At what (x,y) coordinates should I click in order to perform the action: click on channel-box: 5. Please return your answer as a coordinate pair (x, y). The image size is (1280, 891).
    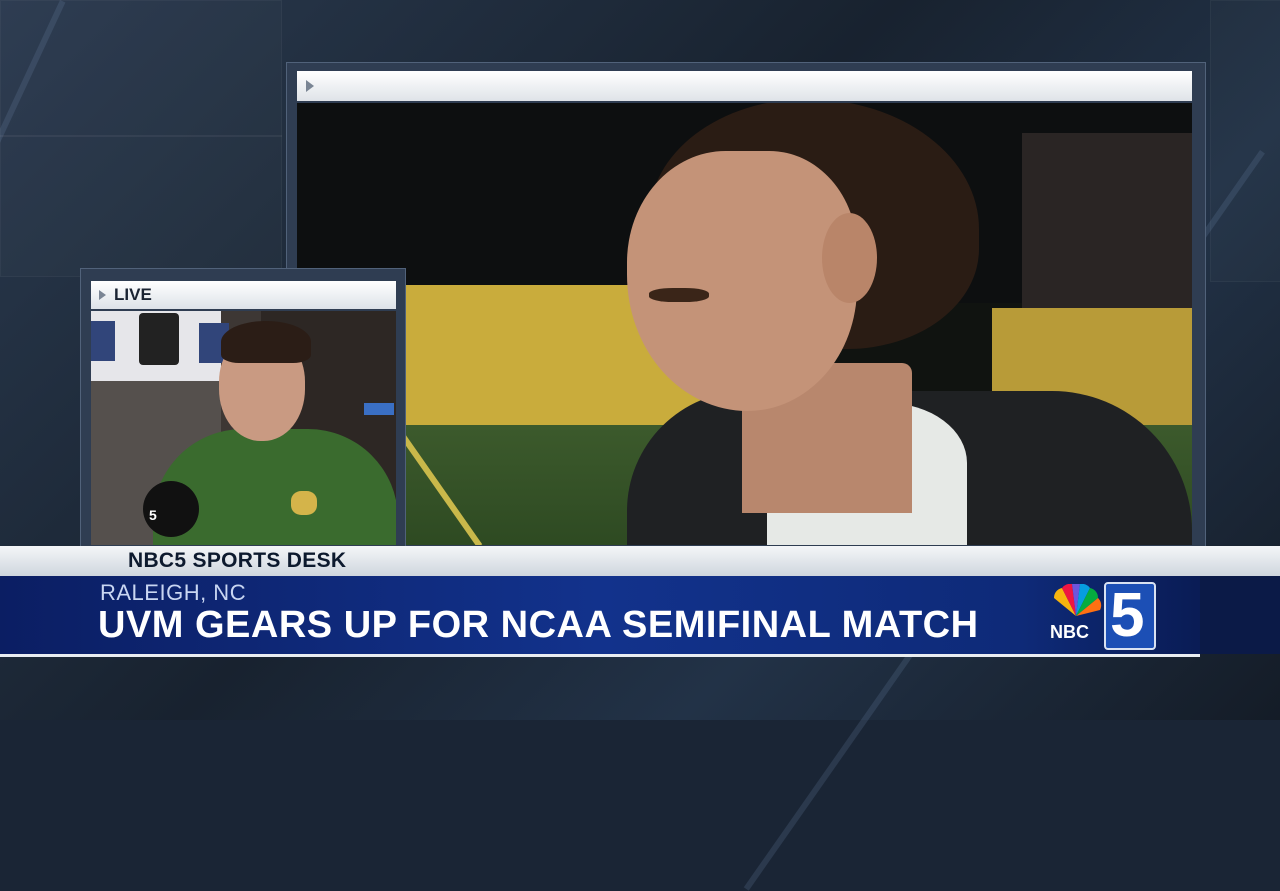
    Looking at the image, I should click on (1130, 615).